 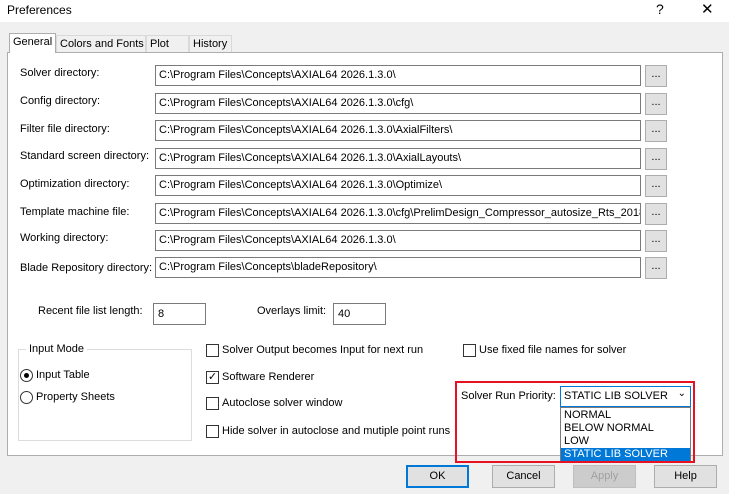 I want to click on autoclose-solver-label: Autoclose solver window, so click(x=282, y=403).